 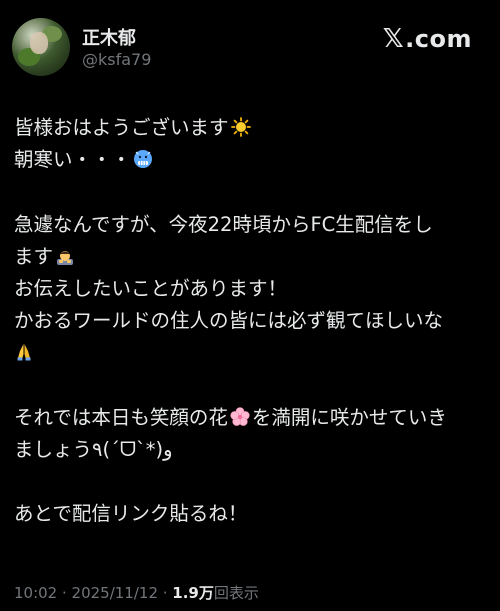 What do you see at coordinates (250, 49) in the screenshot?
I see `post-header: 正木郁 @ksfa79 𝕏.com` at bounding box center [250, 49].